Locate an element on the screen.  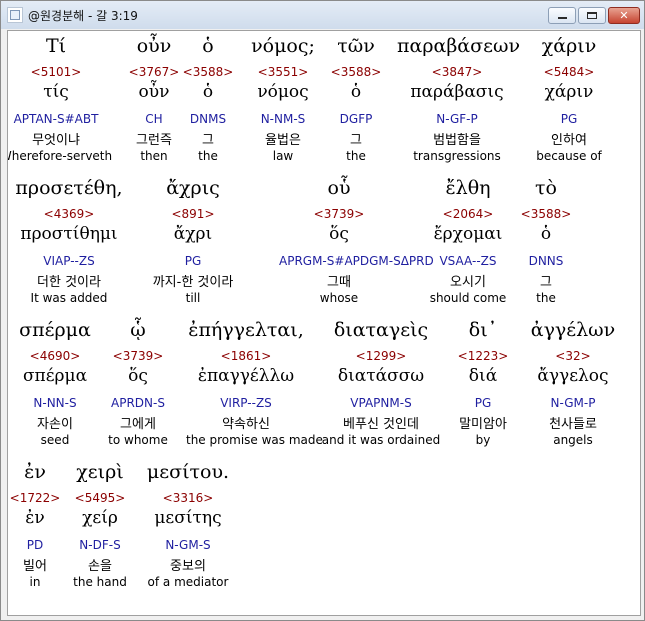
korean-gloss: 그 is located at coordinates (546, 282).